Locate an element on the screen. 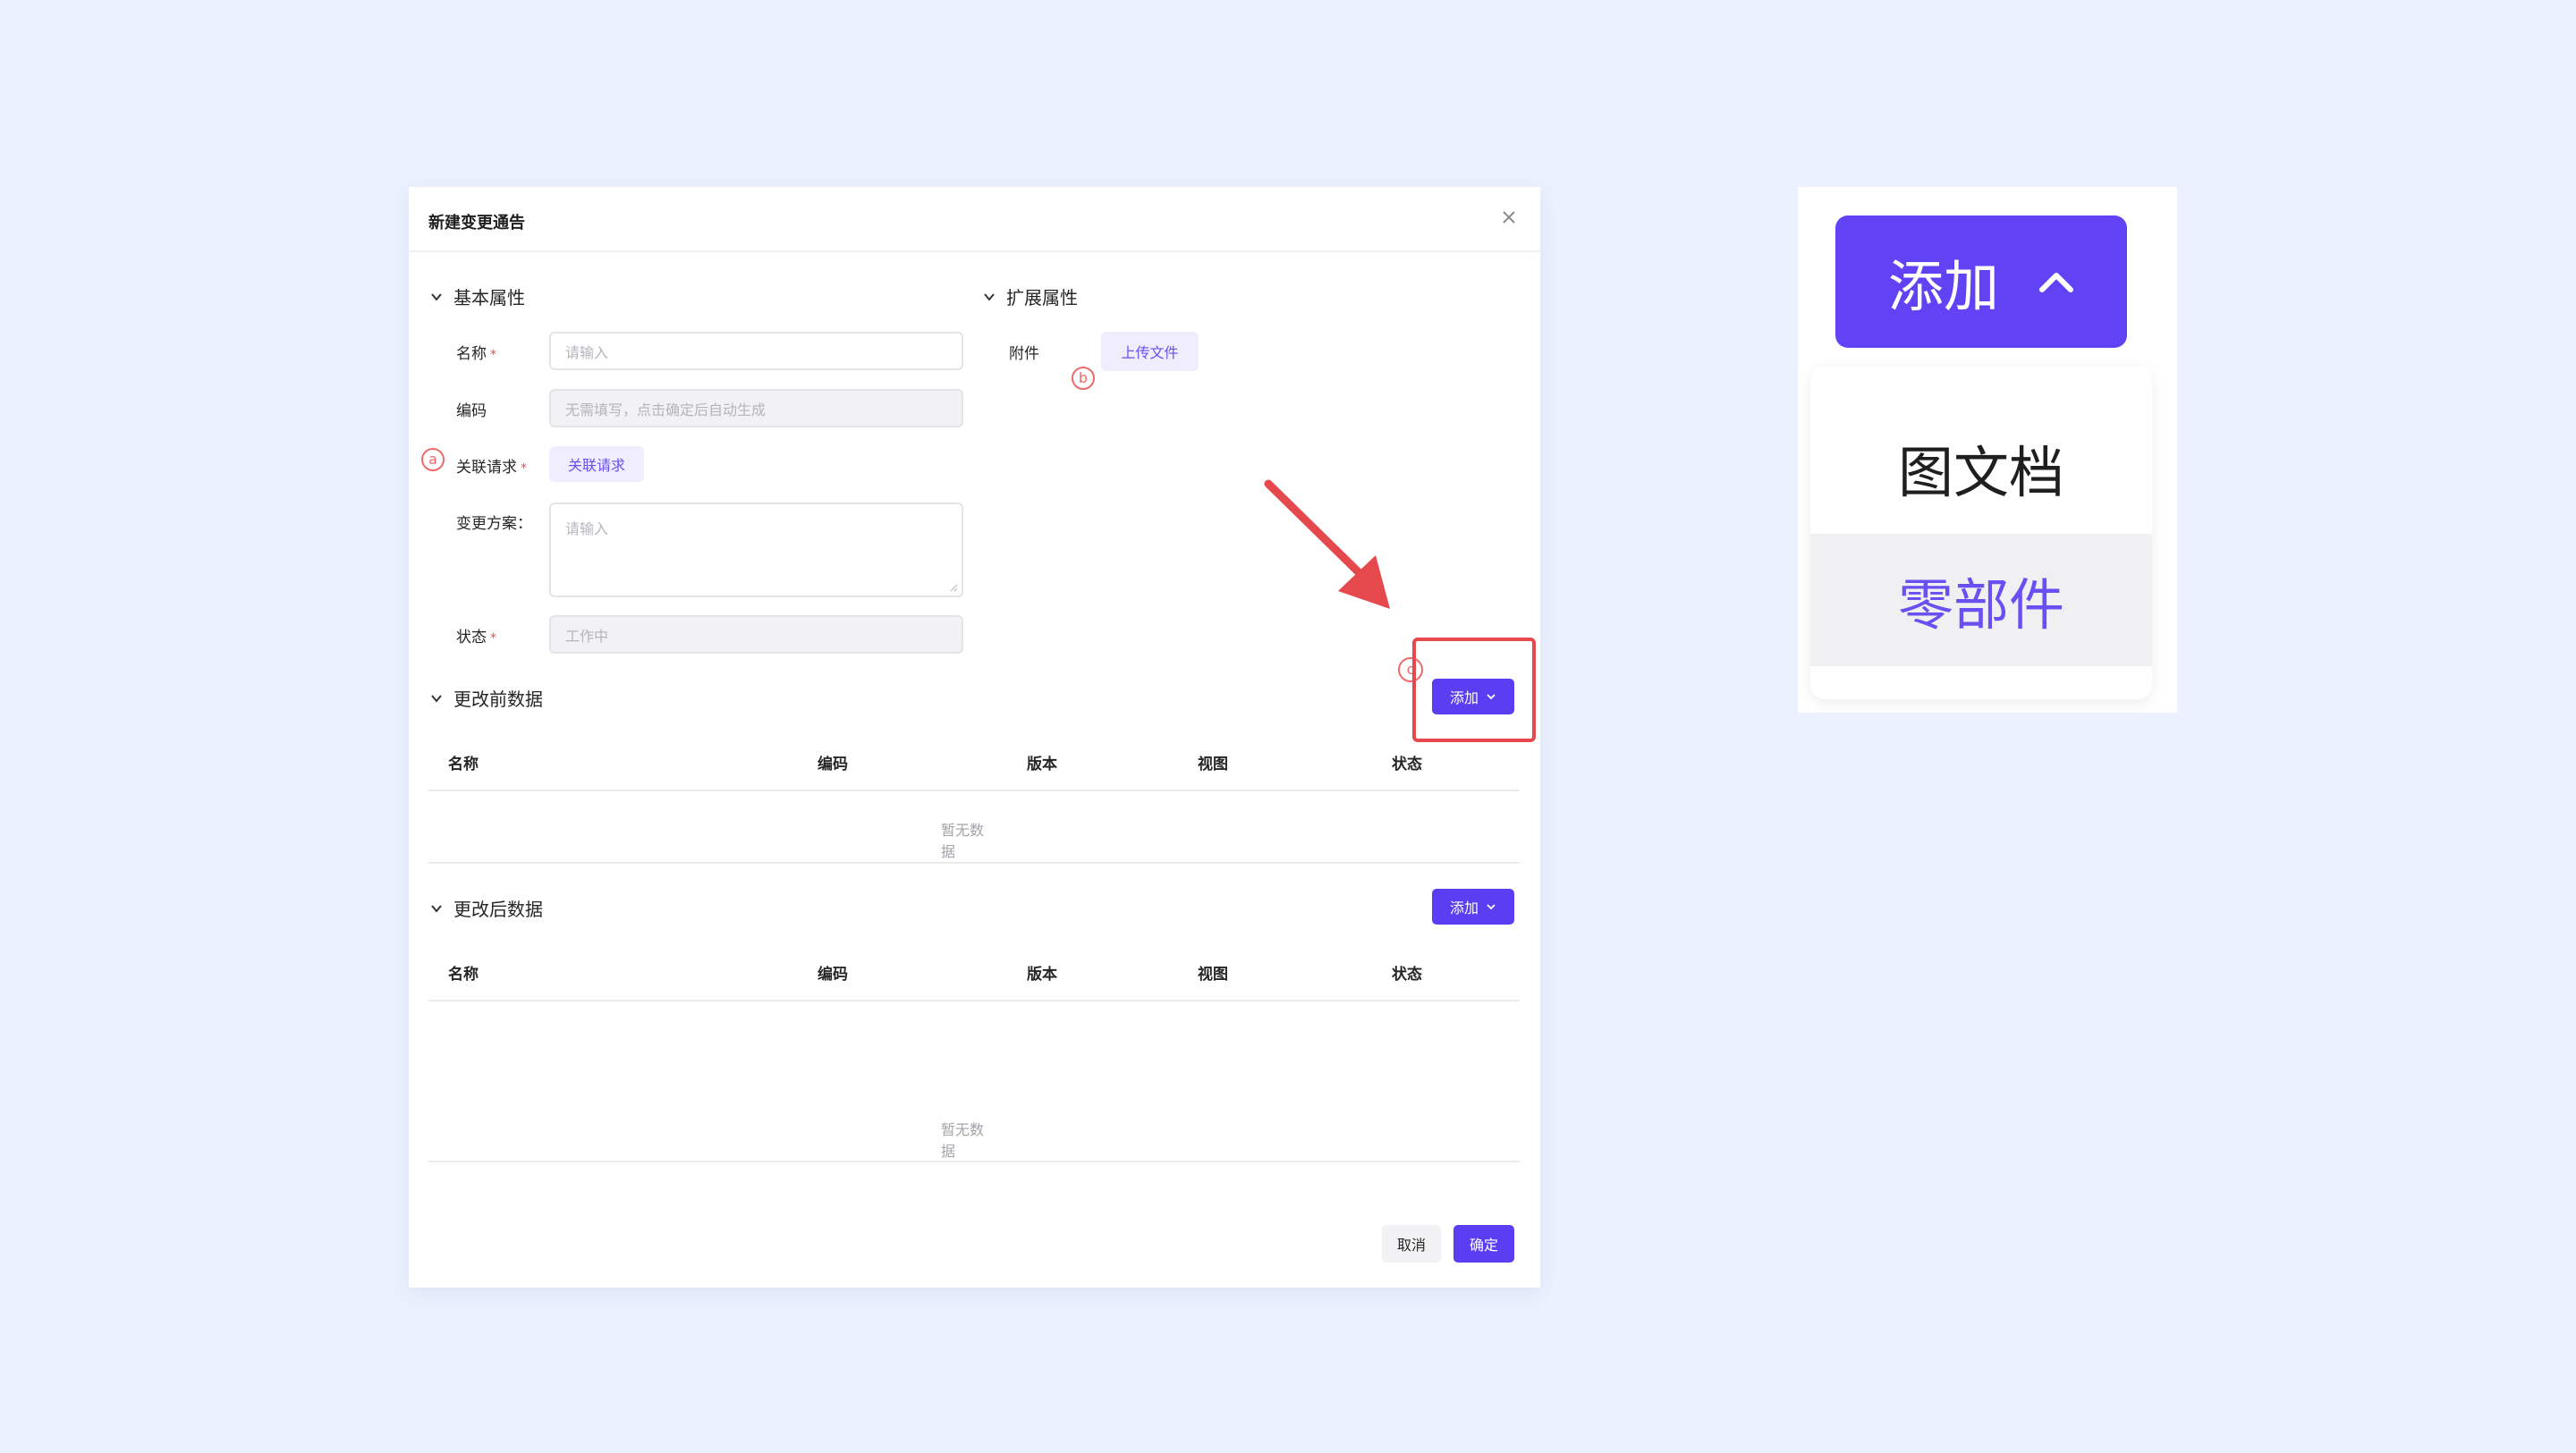  after-add-button: 添加 is located at coordinates (1473, 907).